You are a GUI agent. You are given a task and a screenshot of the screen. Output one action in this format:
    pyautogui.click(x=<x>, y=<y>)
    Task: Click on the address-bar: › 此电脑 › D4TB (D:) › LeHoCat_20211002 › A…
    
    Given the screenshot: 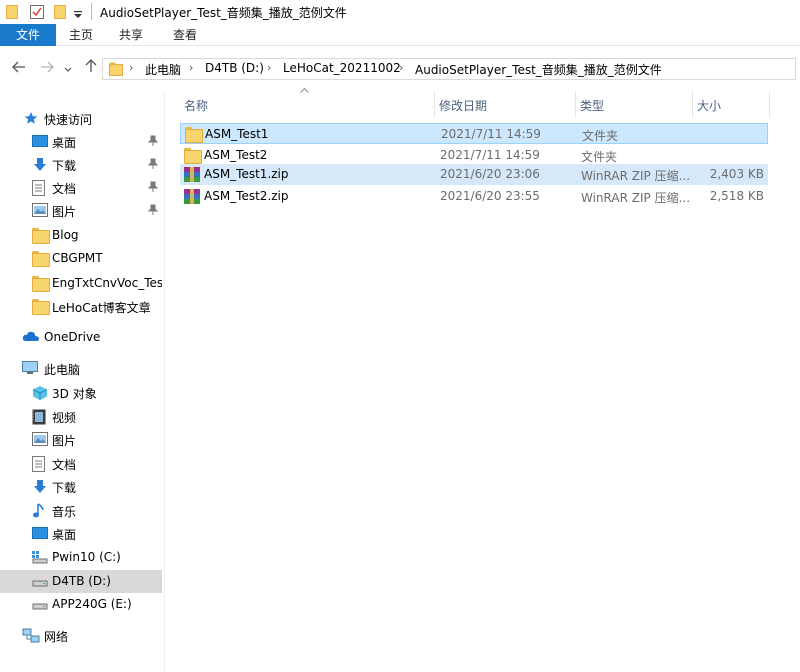 What is the action you would take?
    pyautogui.click(x=449, y=69)
    